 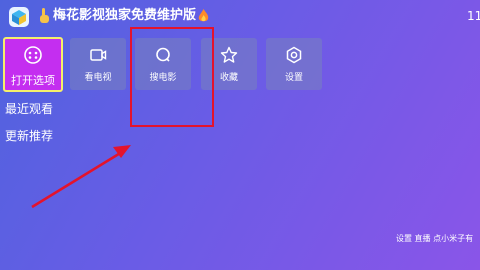 What do you see at coordinates (98, 55) in the screenshot?
I see `tv-icon` at bounding box center [98, 55].